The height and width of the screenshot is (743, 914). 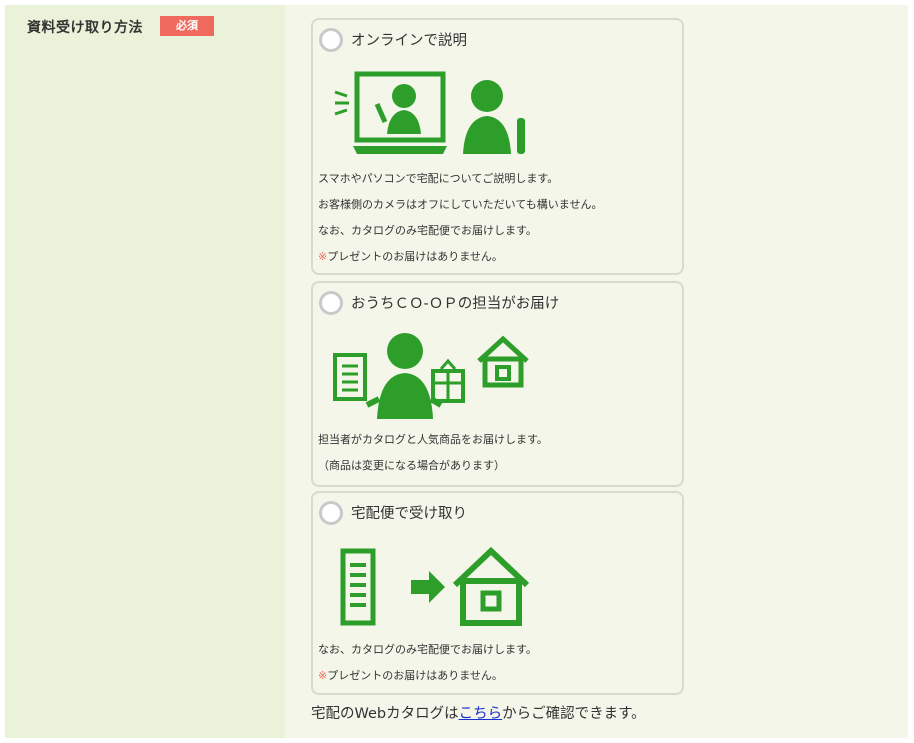 What do you see at coordinates (433, 439) in the screenshot?
I see `option-desc-line: 担当者がカタログと人気商品をお届けします。` at bounding box center [433, 439].